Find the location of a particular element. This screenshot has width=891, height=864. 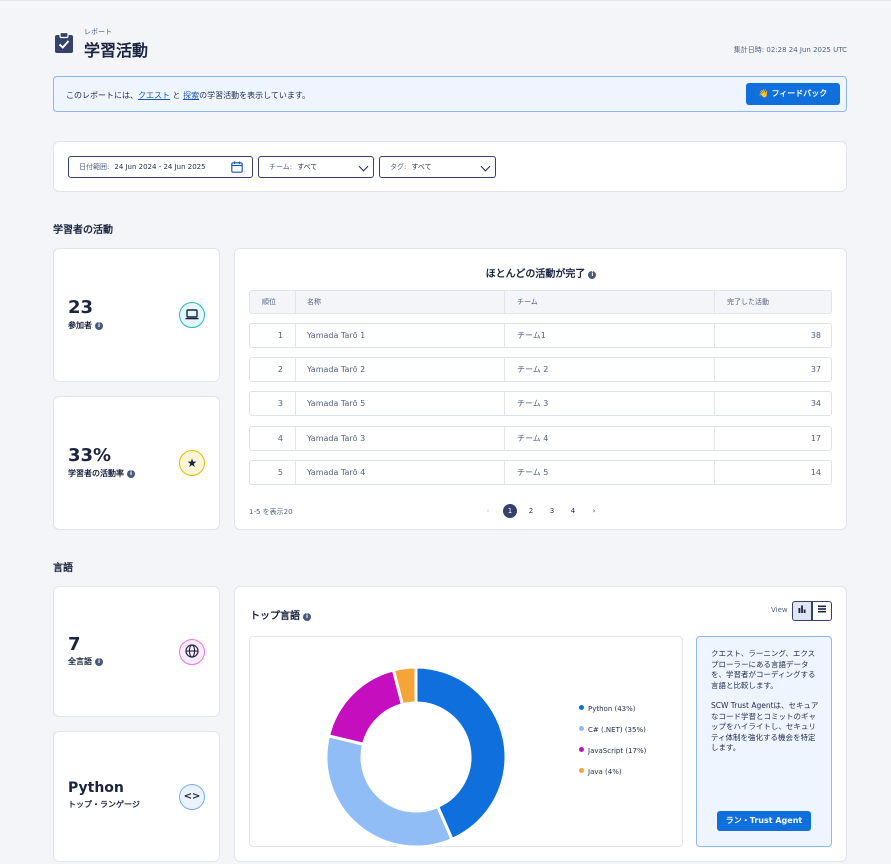

activity-rate-value: 33% is located at coordinates (90, 455).